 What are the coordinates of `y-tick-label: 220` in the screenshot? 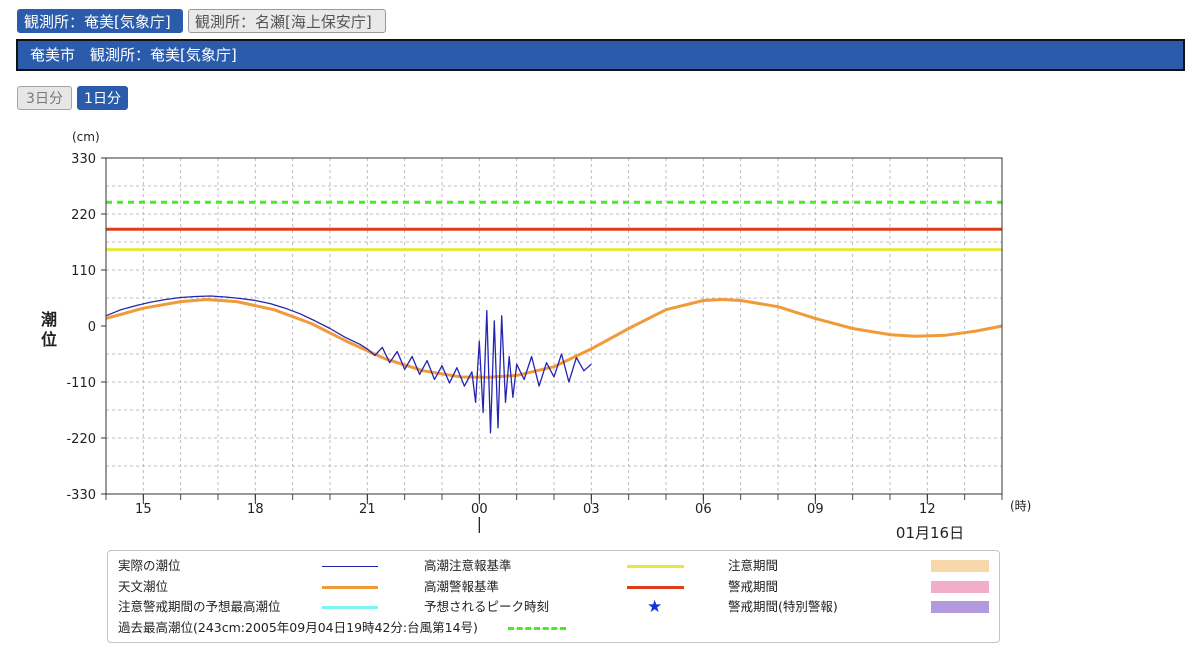 It's located at (83, 215).